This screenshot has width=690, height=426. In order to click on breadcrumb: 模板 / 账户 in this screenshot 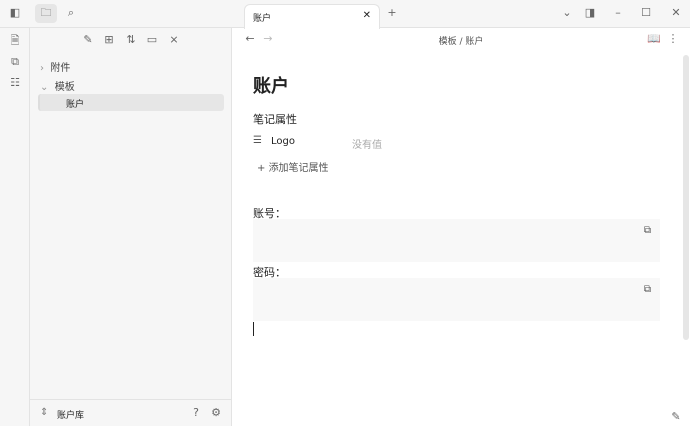, I will do `click(461, 40)`.